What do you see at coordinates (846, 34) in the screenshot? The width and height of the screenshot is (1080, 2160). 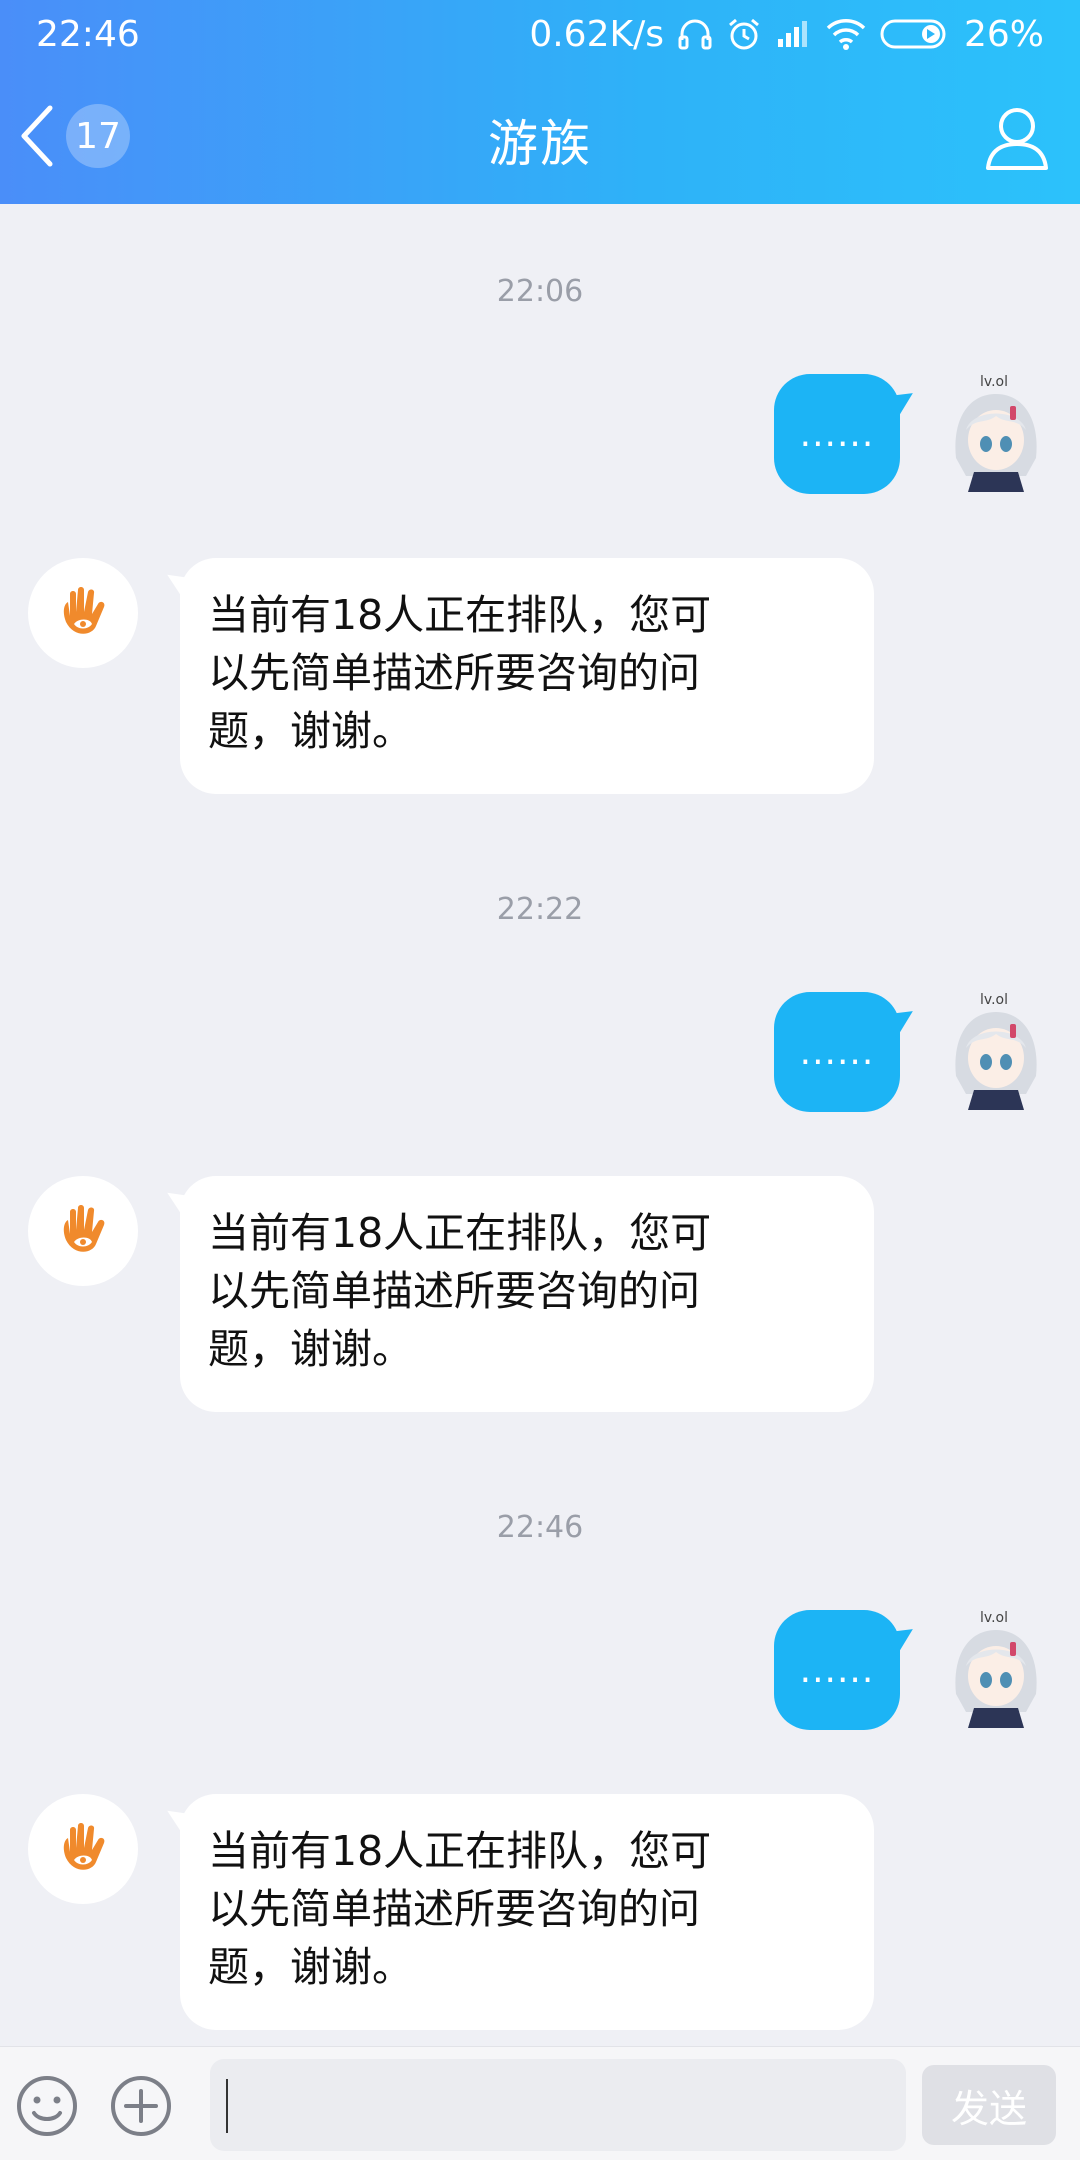 I see `wifi-icon` at bounding box center [846, 34].